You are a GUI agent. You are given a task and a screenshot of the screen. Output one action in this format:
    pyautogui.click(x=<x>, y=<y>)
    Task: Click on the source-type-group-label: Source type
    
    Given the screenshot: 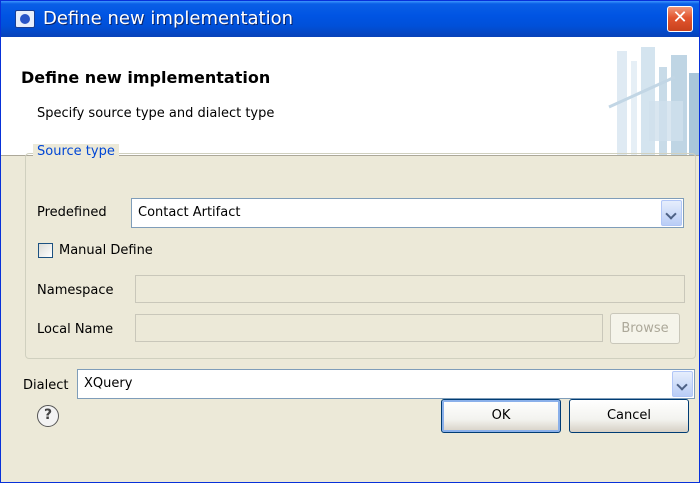 What is the action you would take?
    pyautogui.click(x=76, y=151)
    